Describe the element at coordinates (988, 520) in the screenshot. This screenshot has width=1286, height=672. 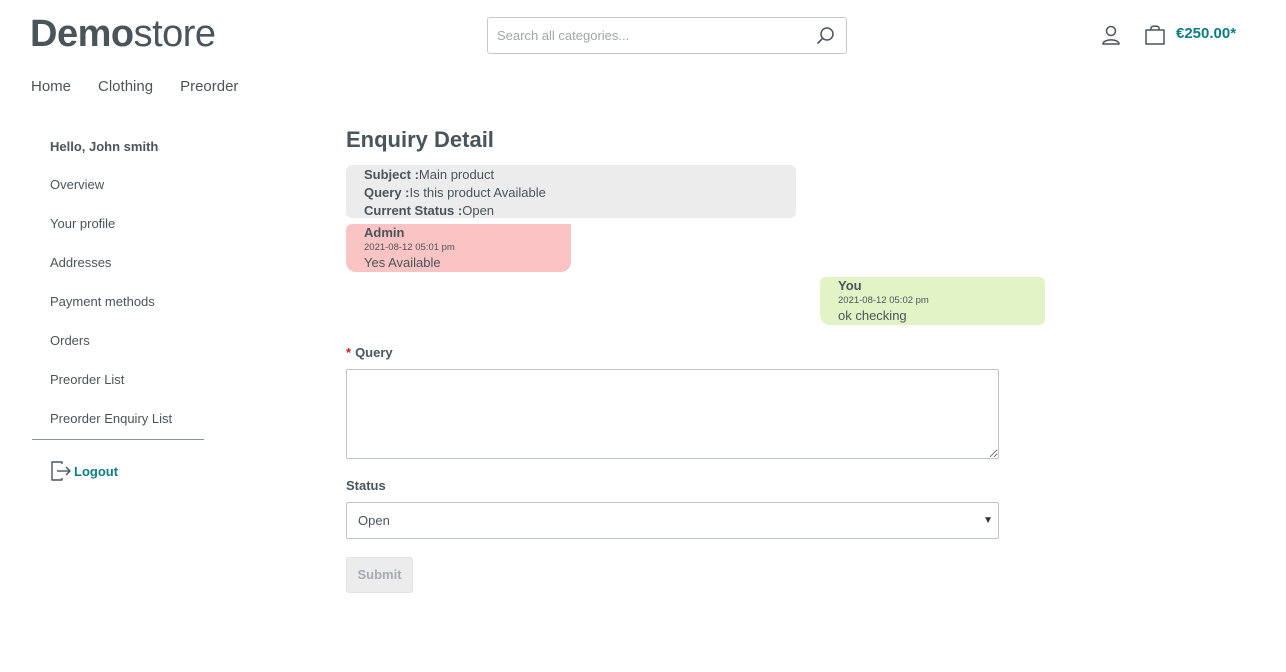
I see `caret-down-icon: ▼` at that location.